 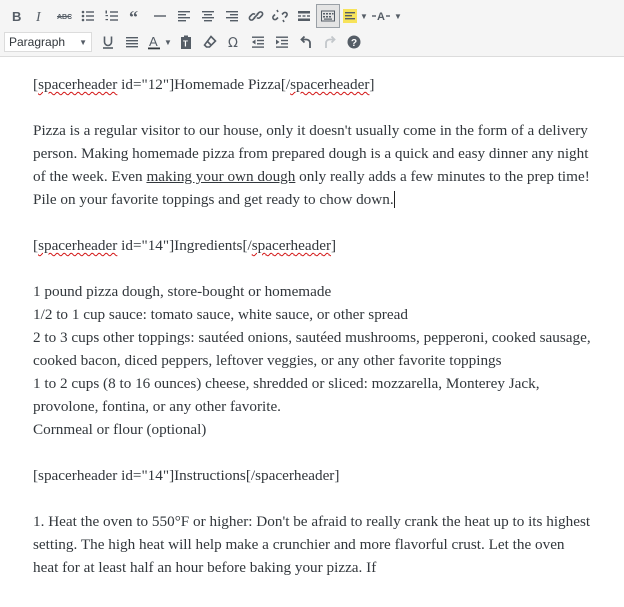 I want to click on bold-button: B, so click(x=16, y=16).